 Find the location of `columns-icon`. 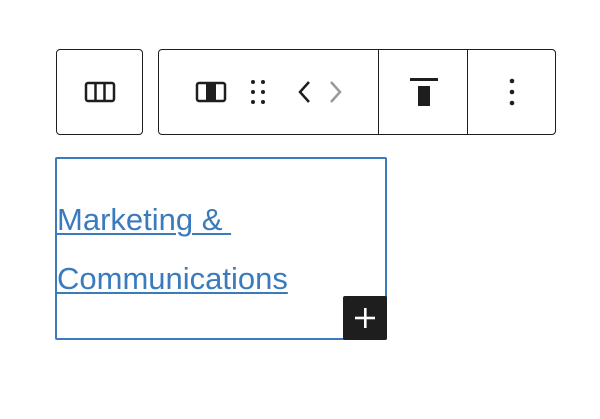

columns-icon is located at coordinates (99, 92).